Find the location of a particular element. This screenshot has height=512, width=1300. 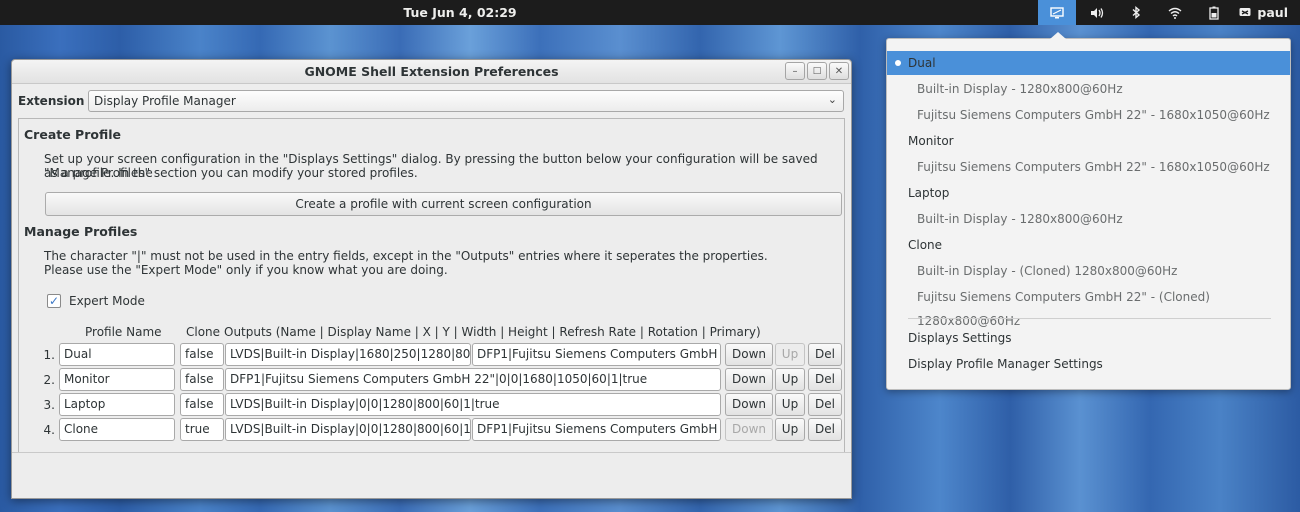

user-name: paul is located at coordinates (1272, 12).